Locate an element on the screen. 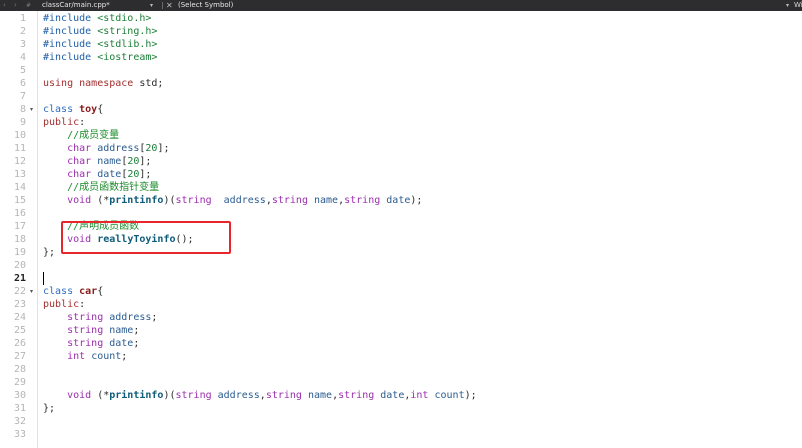  line-number: 11 is located at coordinates (19, 148).